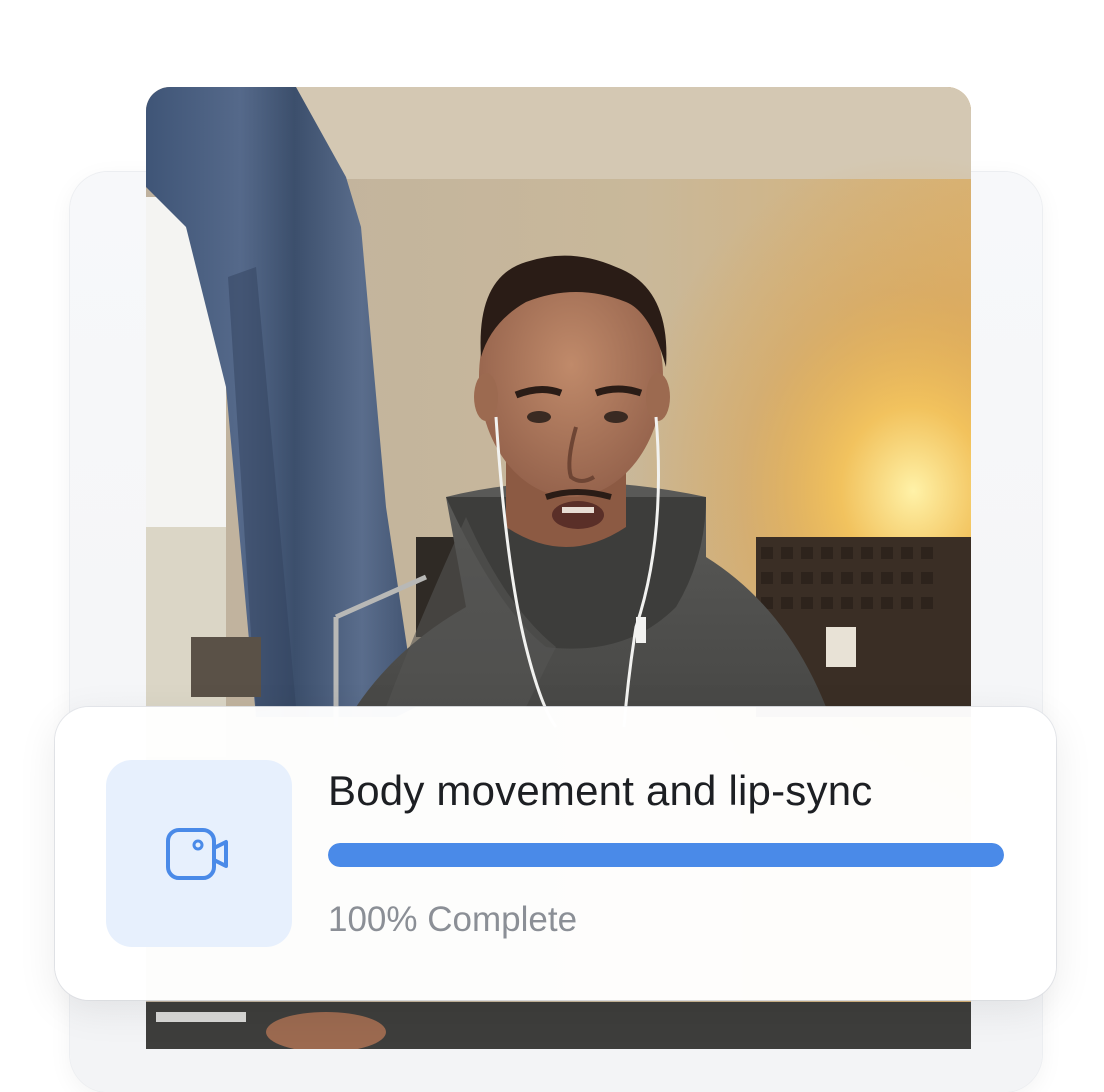 Image resolution: width=1104 pixels, height=1092 pixels. I want to click on progress-bar-fill, so click(666, 855).